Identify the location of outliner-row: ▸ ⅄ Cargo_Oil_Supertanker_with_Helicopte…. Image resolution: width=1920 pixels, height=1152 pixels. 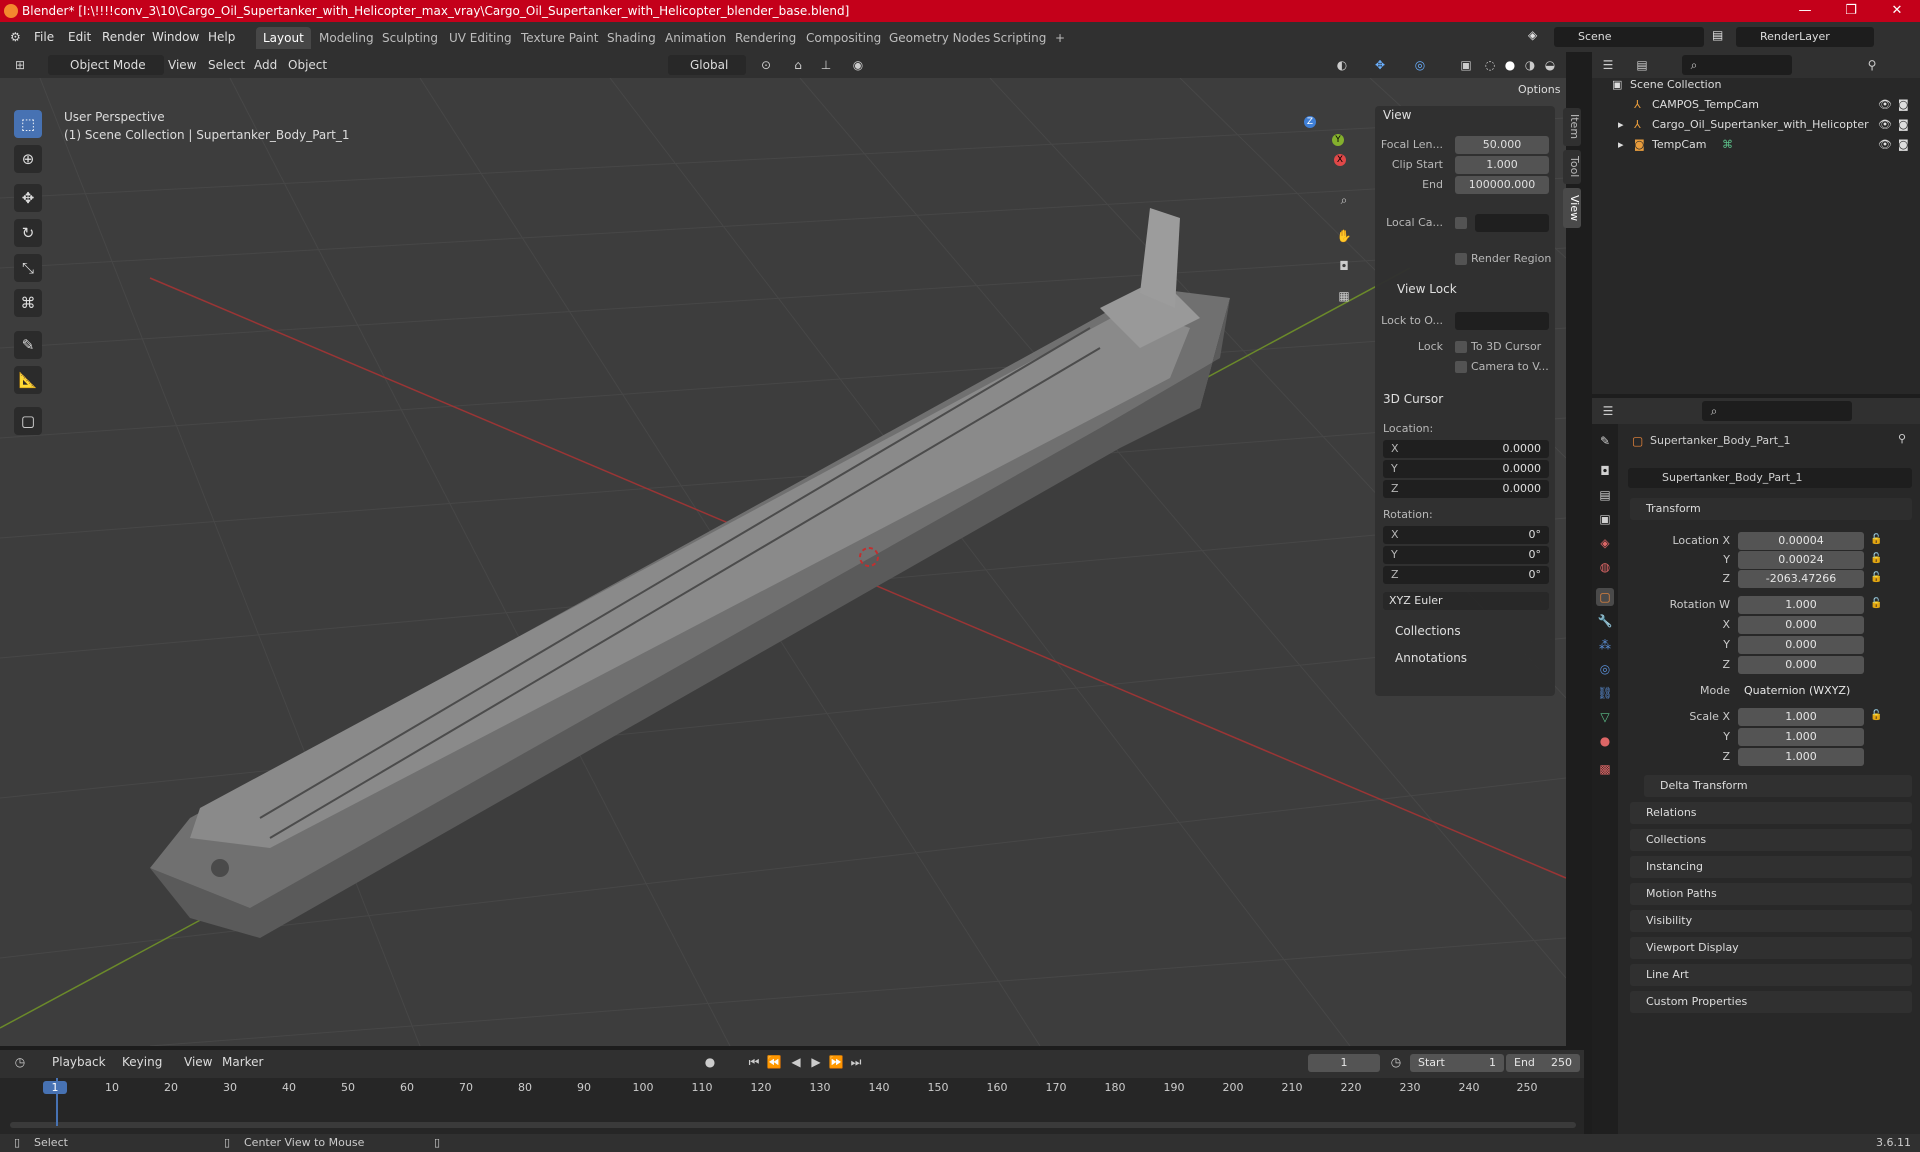
(1756, 125).